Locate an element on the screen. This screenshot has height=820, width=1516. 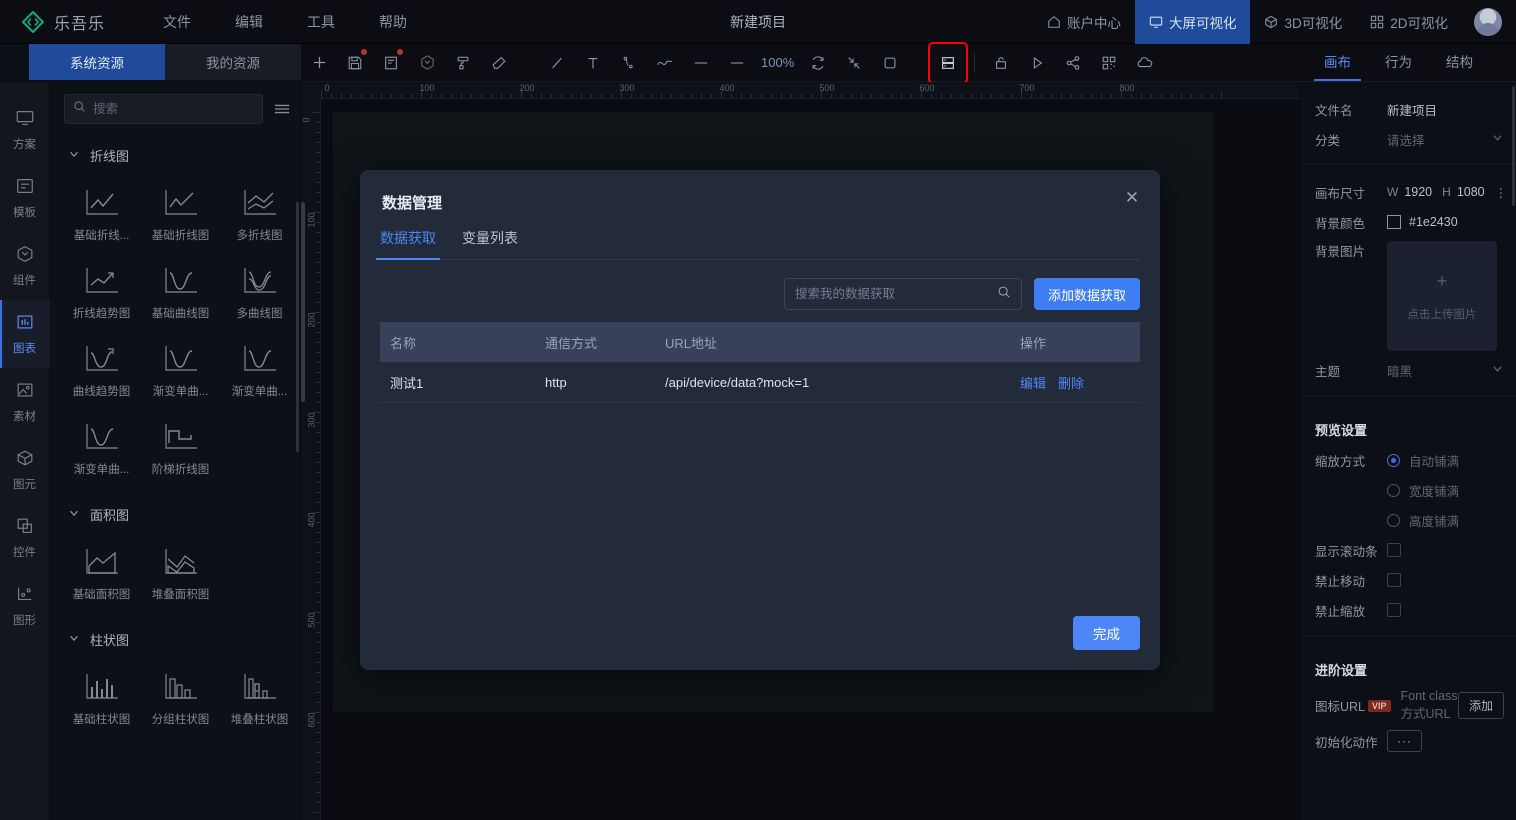
chart-item: 堆叠面积图 is located at coordinates (180, 571).